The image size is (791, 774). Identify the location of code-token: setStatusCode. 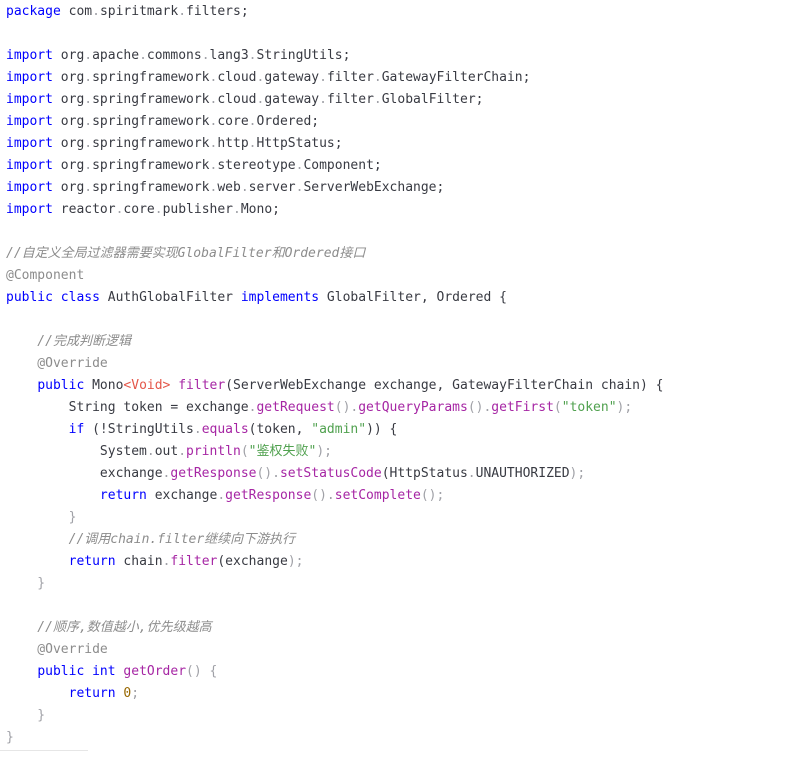
(330, 473).